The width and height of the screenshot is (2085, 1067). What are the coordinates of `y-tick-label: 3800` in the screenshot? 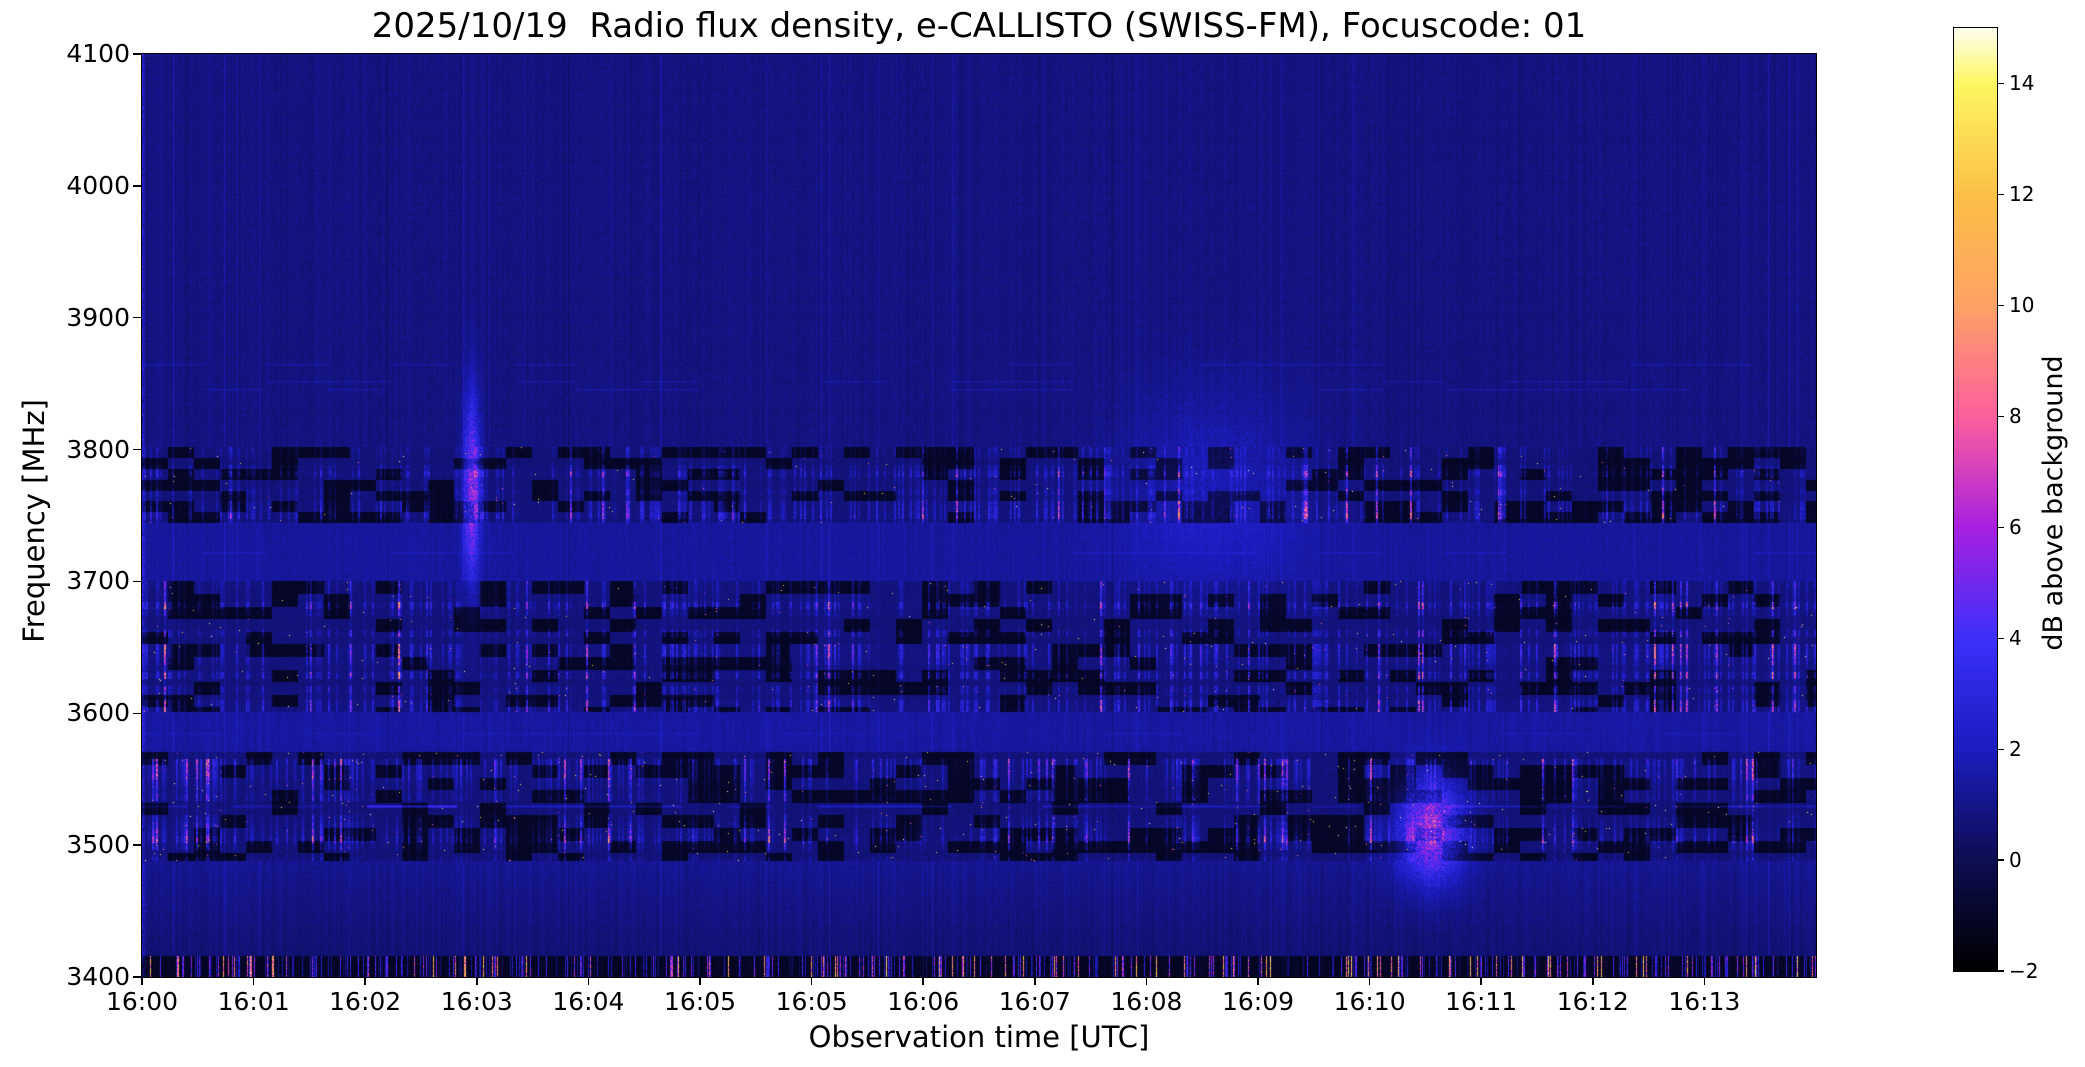 It's located at (98, 449).